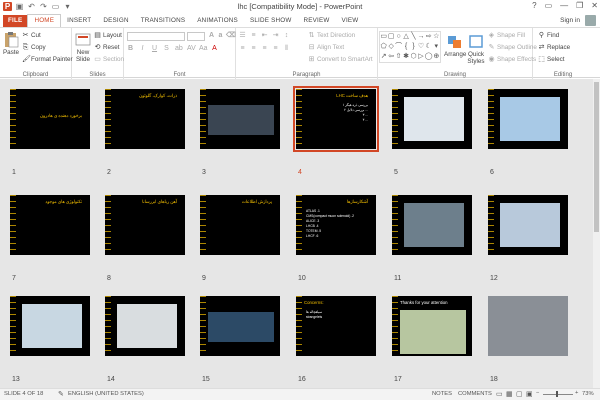 Image resolution: width=600 pixels, height=400 pixels. I want to click on shape-effects-button: ◉ Shape Effects, so click(512, 59).